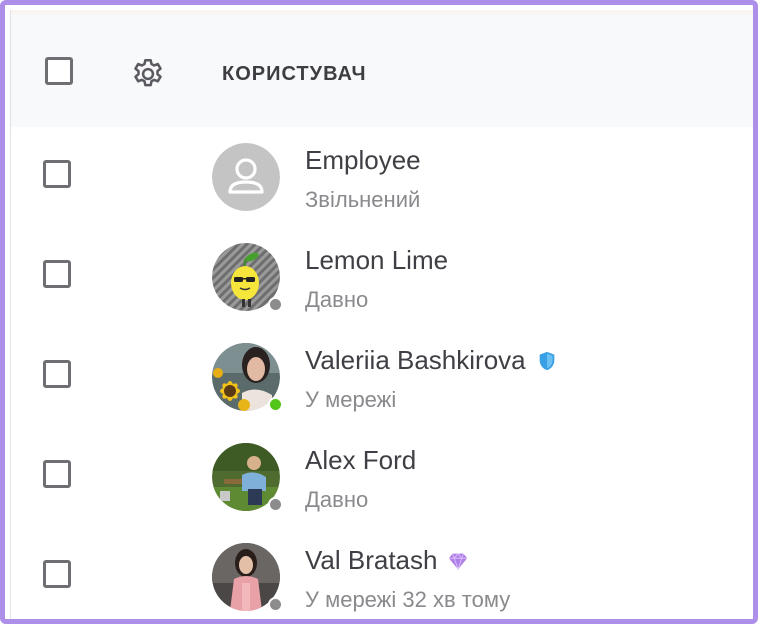 This screenshot has height=624, width=758. What do you see at coordinates (294, 74) in the screenshot?
I see `column-title-user: КОРИСТУВАЧ` at bounding box center [294, 74].